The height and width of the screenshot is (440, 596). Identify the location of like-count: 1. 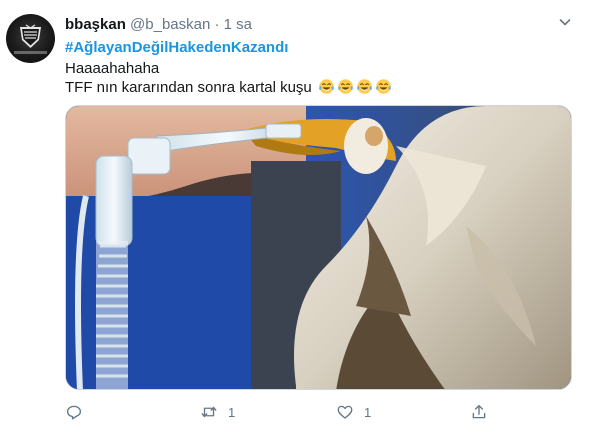
(368, 412).